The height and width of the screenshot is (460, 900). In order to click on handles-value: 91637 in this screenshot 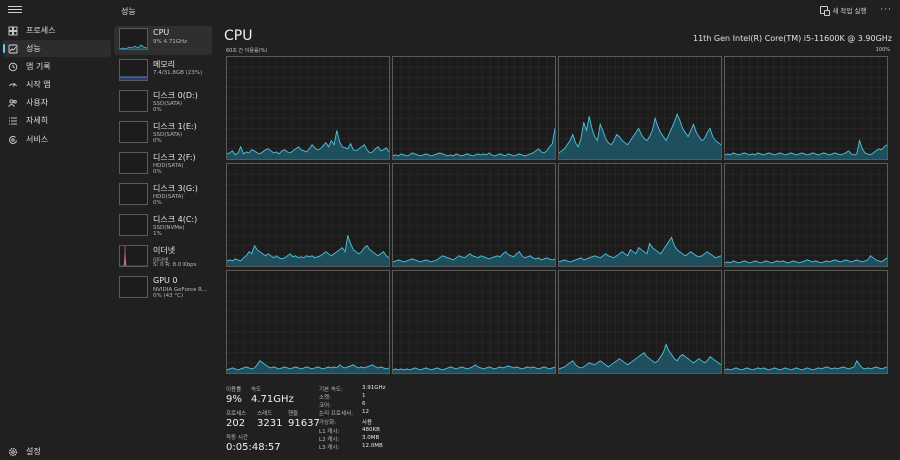, I will do `click(304, 423)`.